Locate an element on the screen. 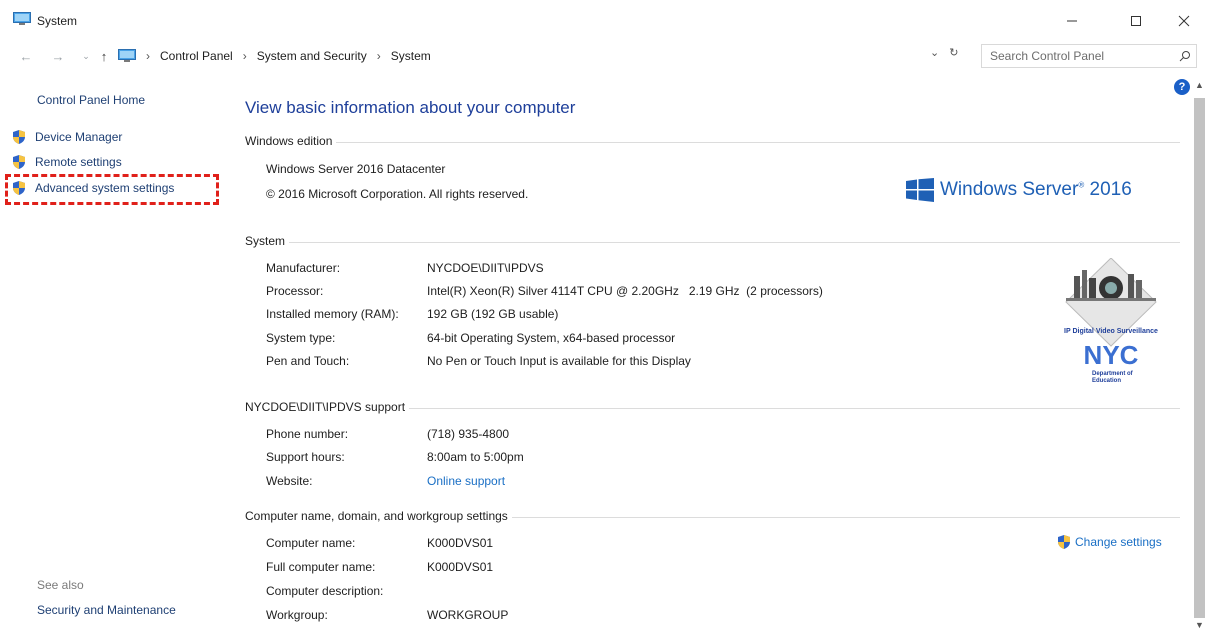  address-dropdown-icon: ⌄ is located at coordinates (934, 52).